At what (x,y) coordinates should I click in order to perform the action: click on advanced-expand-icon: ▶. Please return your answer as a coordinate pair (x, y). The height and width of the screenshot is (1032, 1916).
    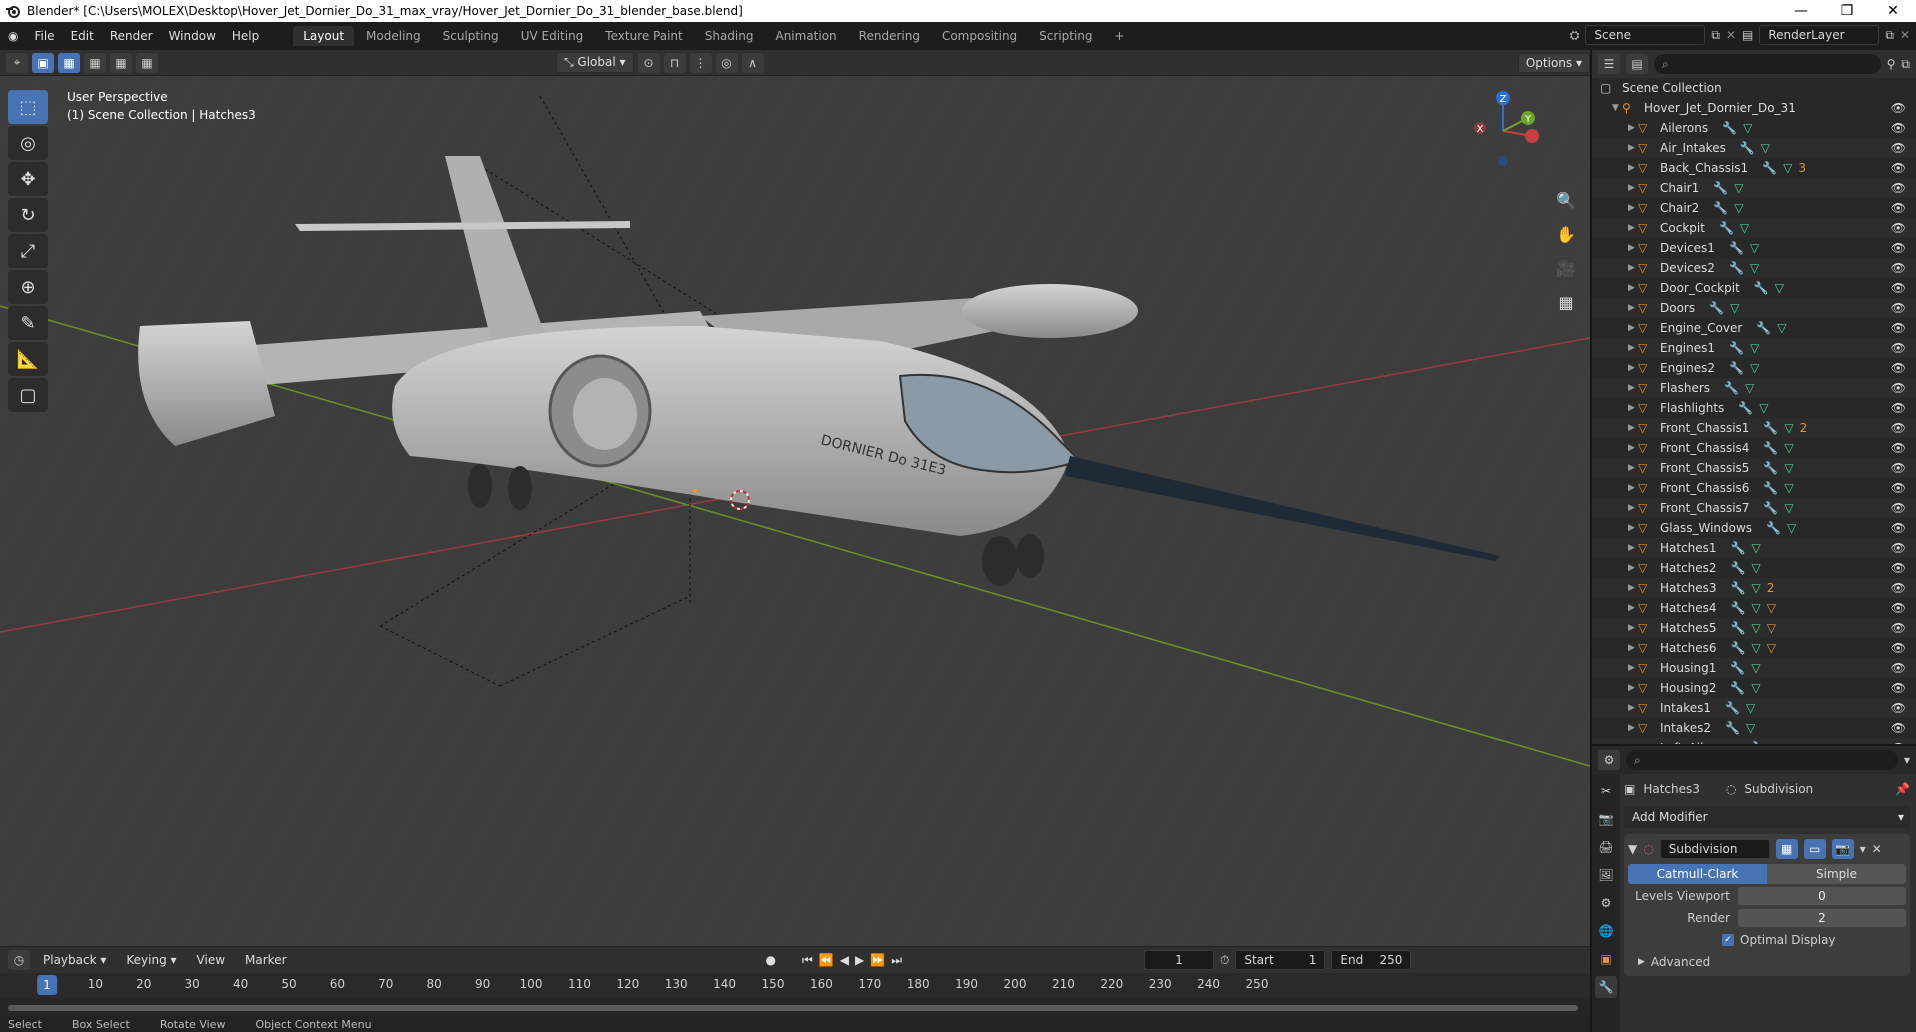
    Looking at the image, I should click on (1641, 962).